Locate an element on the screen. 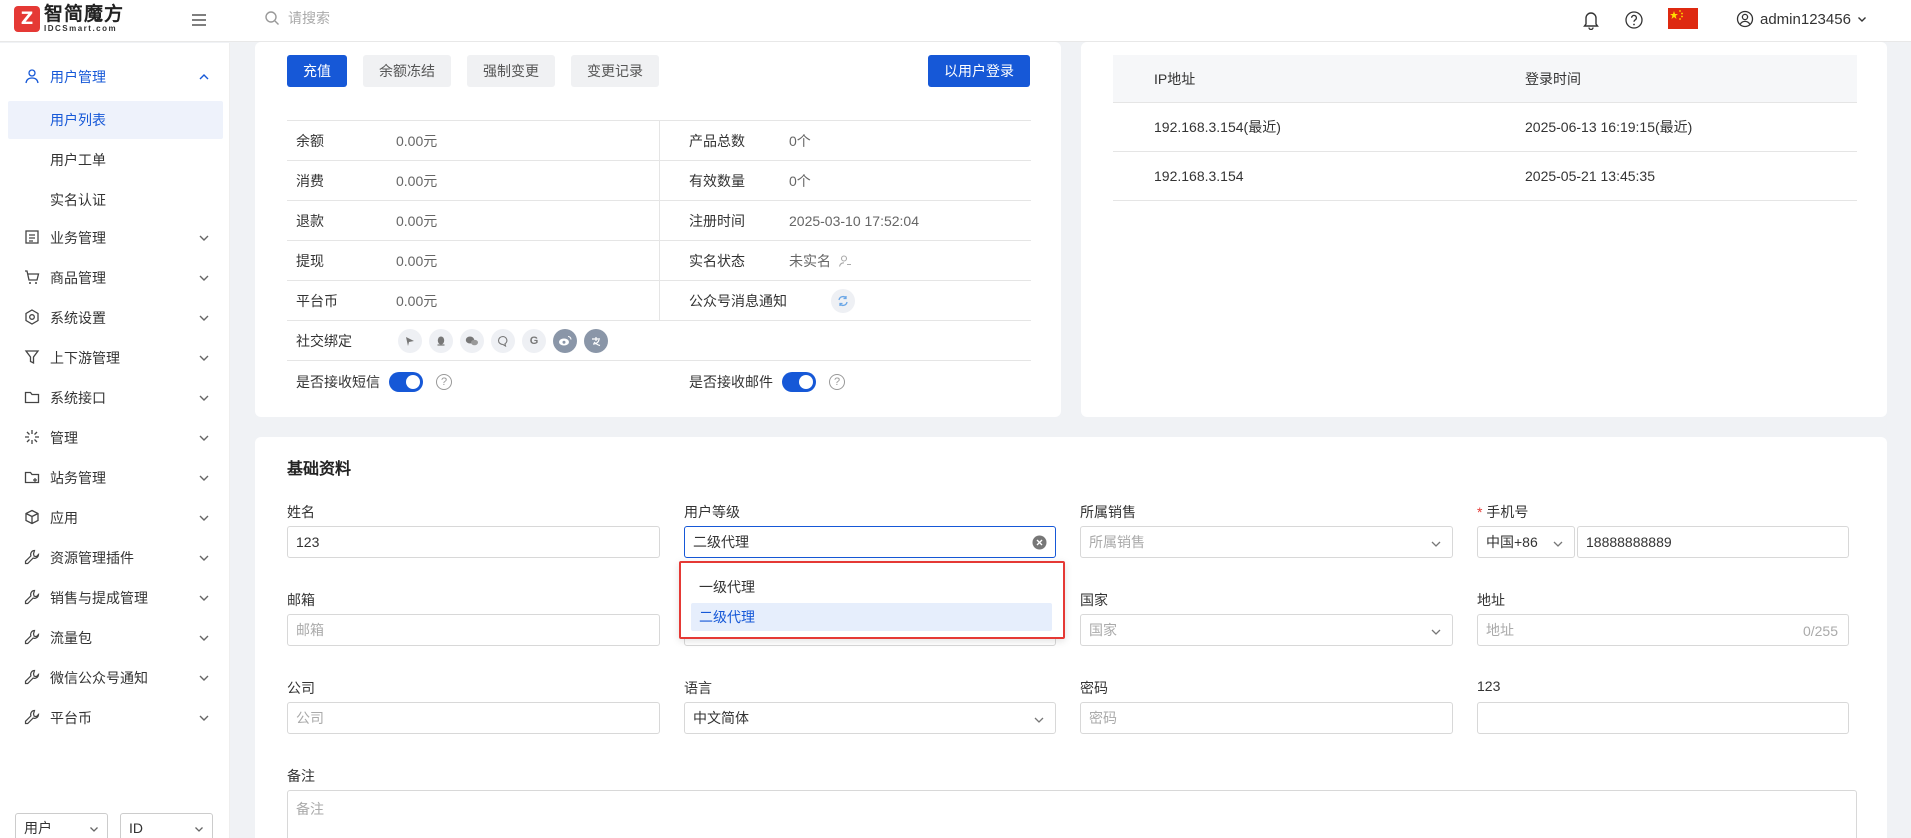 This screenshot has width=1911, height=838. qq-icon is located at coordinates (441, 341).